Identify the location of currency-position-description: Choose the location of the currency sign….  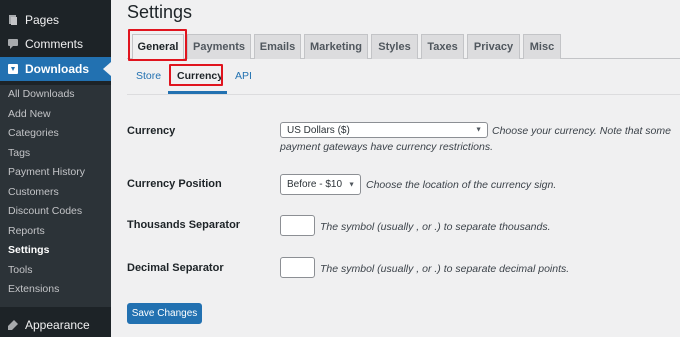
(461, 185).